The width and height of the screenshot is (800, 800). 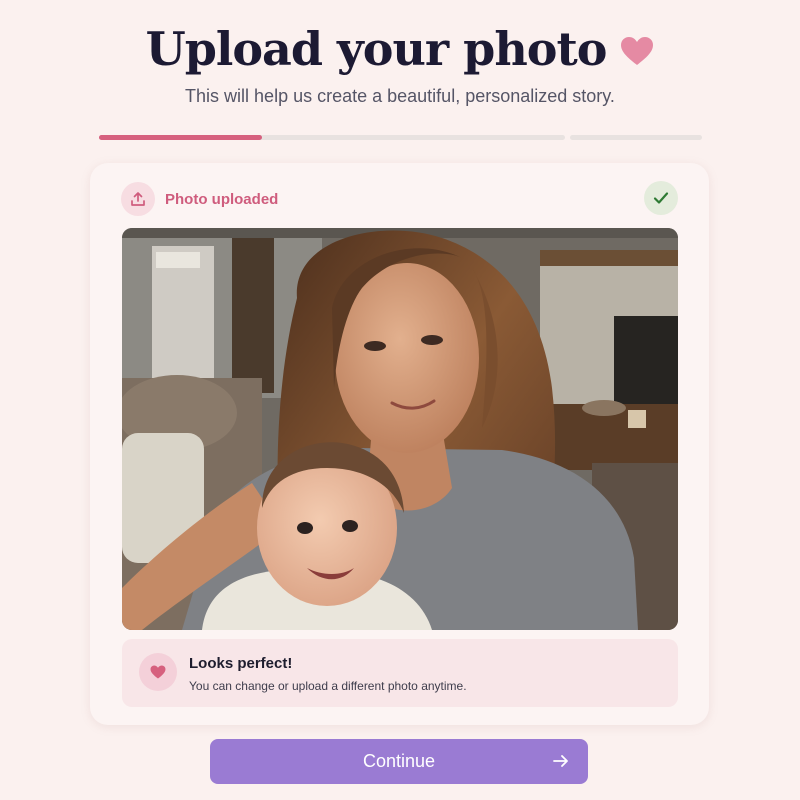 I want to click on page-title: Upload your photo, so click(x=376, y=49).